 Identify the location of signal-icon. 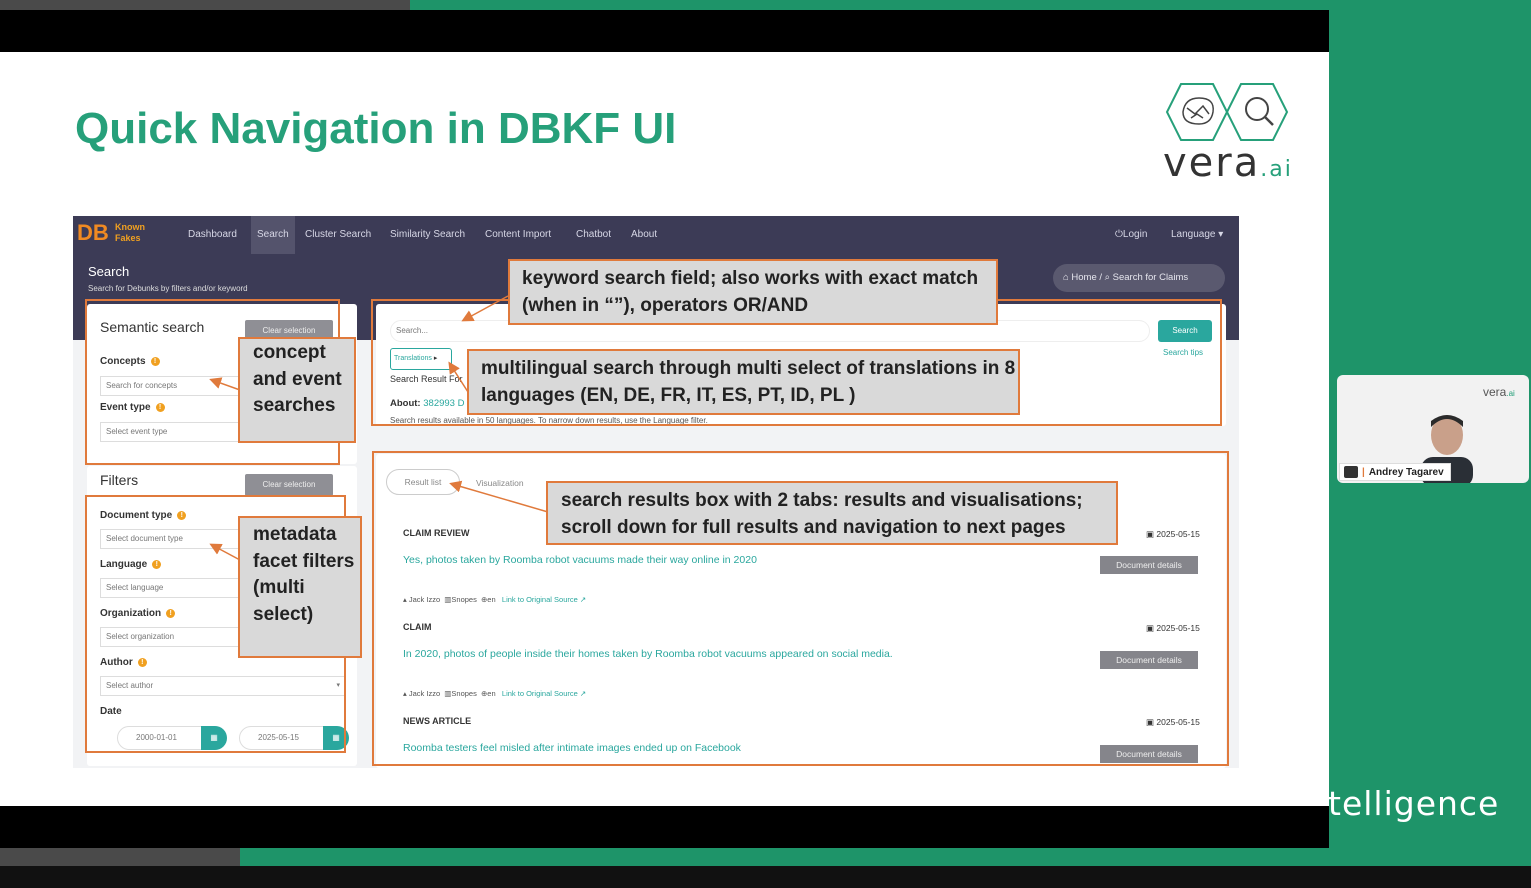
(1351, 472).